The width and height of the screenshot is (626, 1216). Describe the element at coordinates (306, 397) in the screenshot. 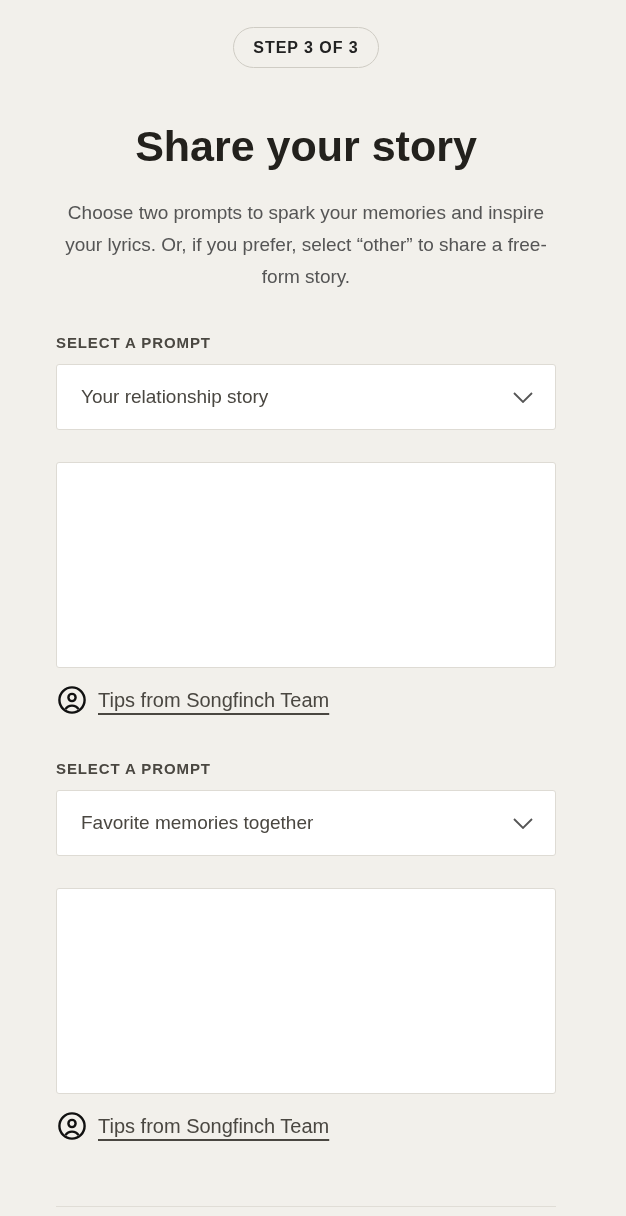

I see `prompt-select: Your relationship story` at that location.